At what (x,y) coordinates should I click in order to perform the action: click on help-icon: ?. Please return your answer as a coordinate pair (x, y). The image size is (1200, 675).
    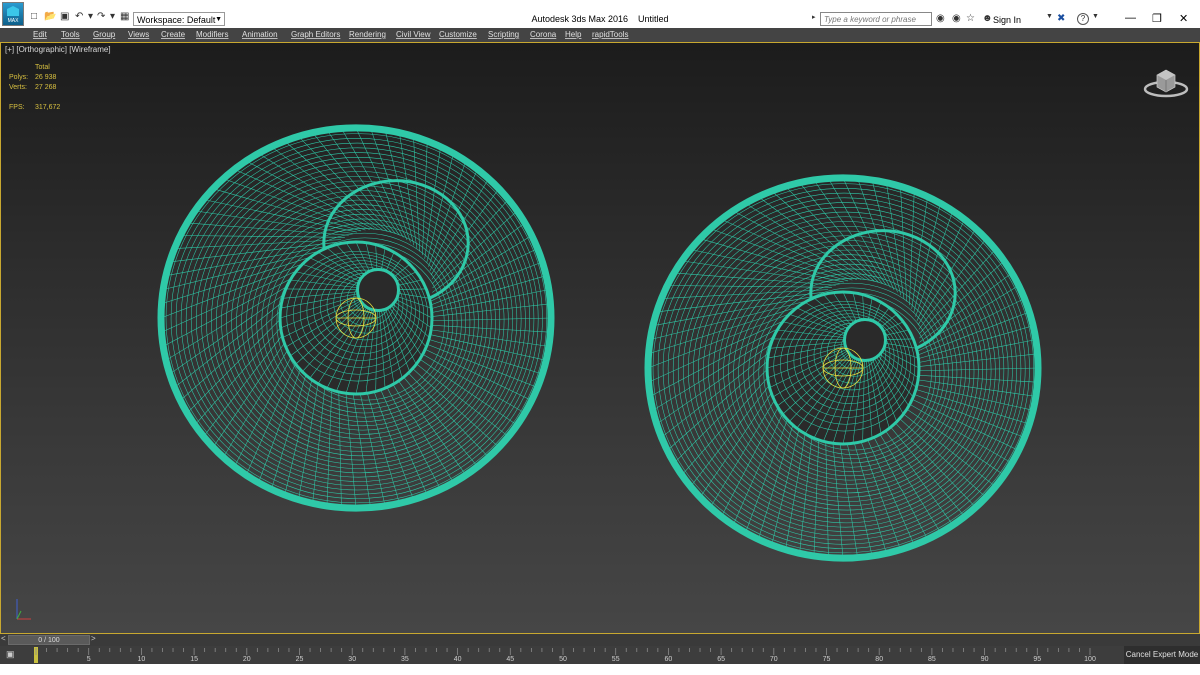
    Looking at the image, I should click on (1083, 19).